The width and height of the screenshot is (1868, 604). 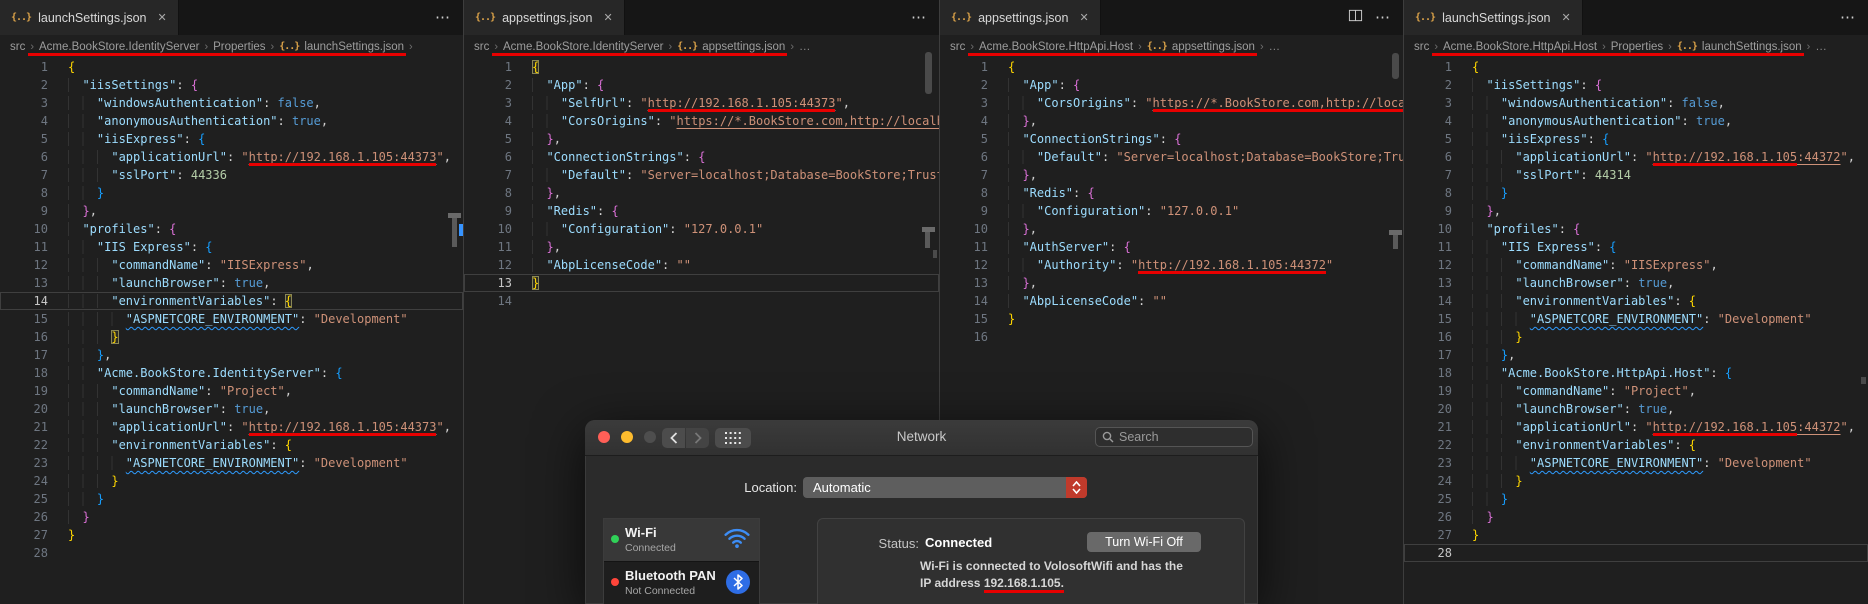 What do you see at coordinates (231, 139) in the screenshot?
I see `code-line: 5 "iisExpress": {` at bounding box center [231, 139].